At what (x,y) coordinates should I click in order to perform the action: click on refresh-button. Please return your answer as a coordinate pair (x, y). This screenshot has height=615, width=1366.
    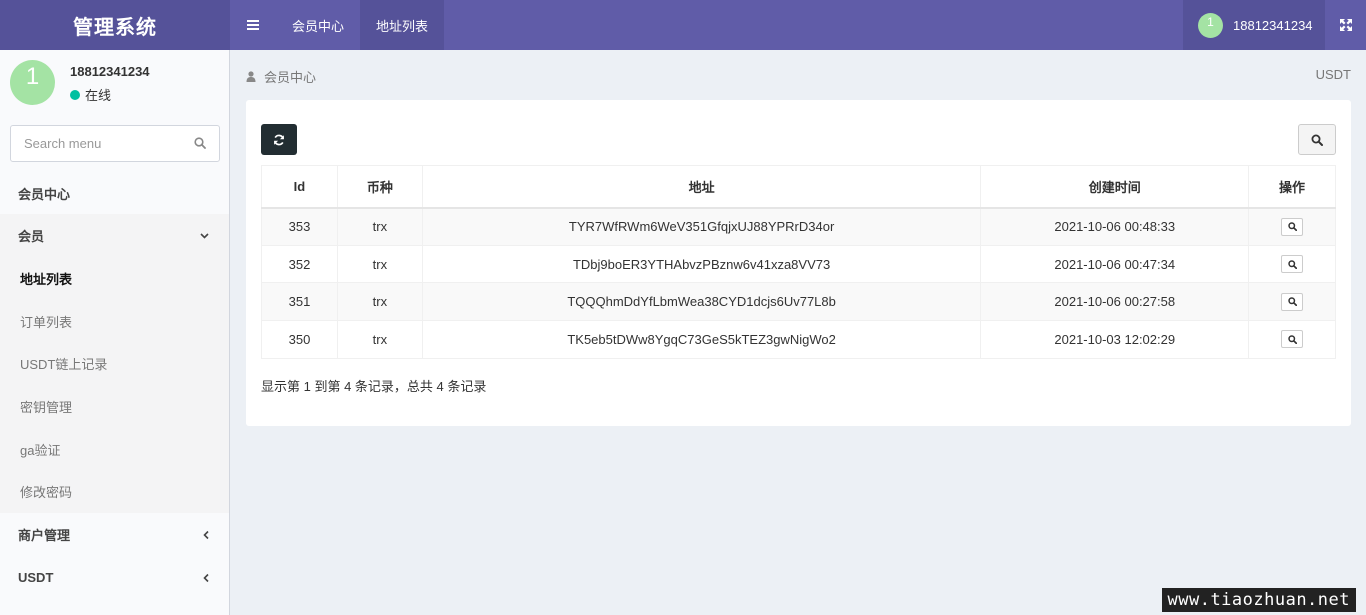
    Looking at the image, I should click on (279, 139).